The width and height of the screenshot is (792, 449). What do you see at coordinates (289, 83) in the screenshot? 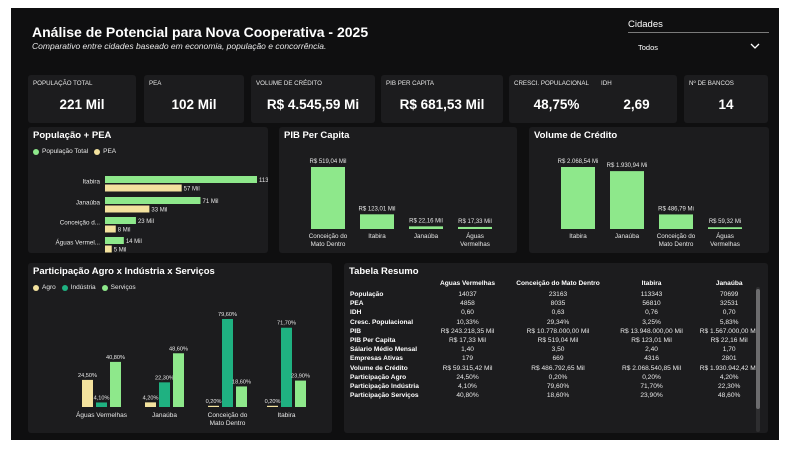
I see `kpi-label: VOLUME DE CRÉDITO` at bounding box center [289, 83].